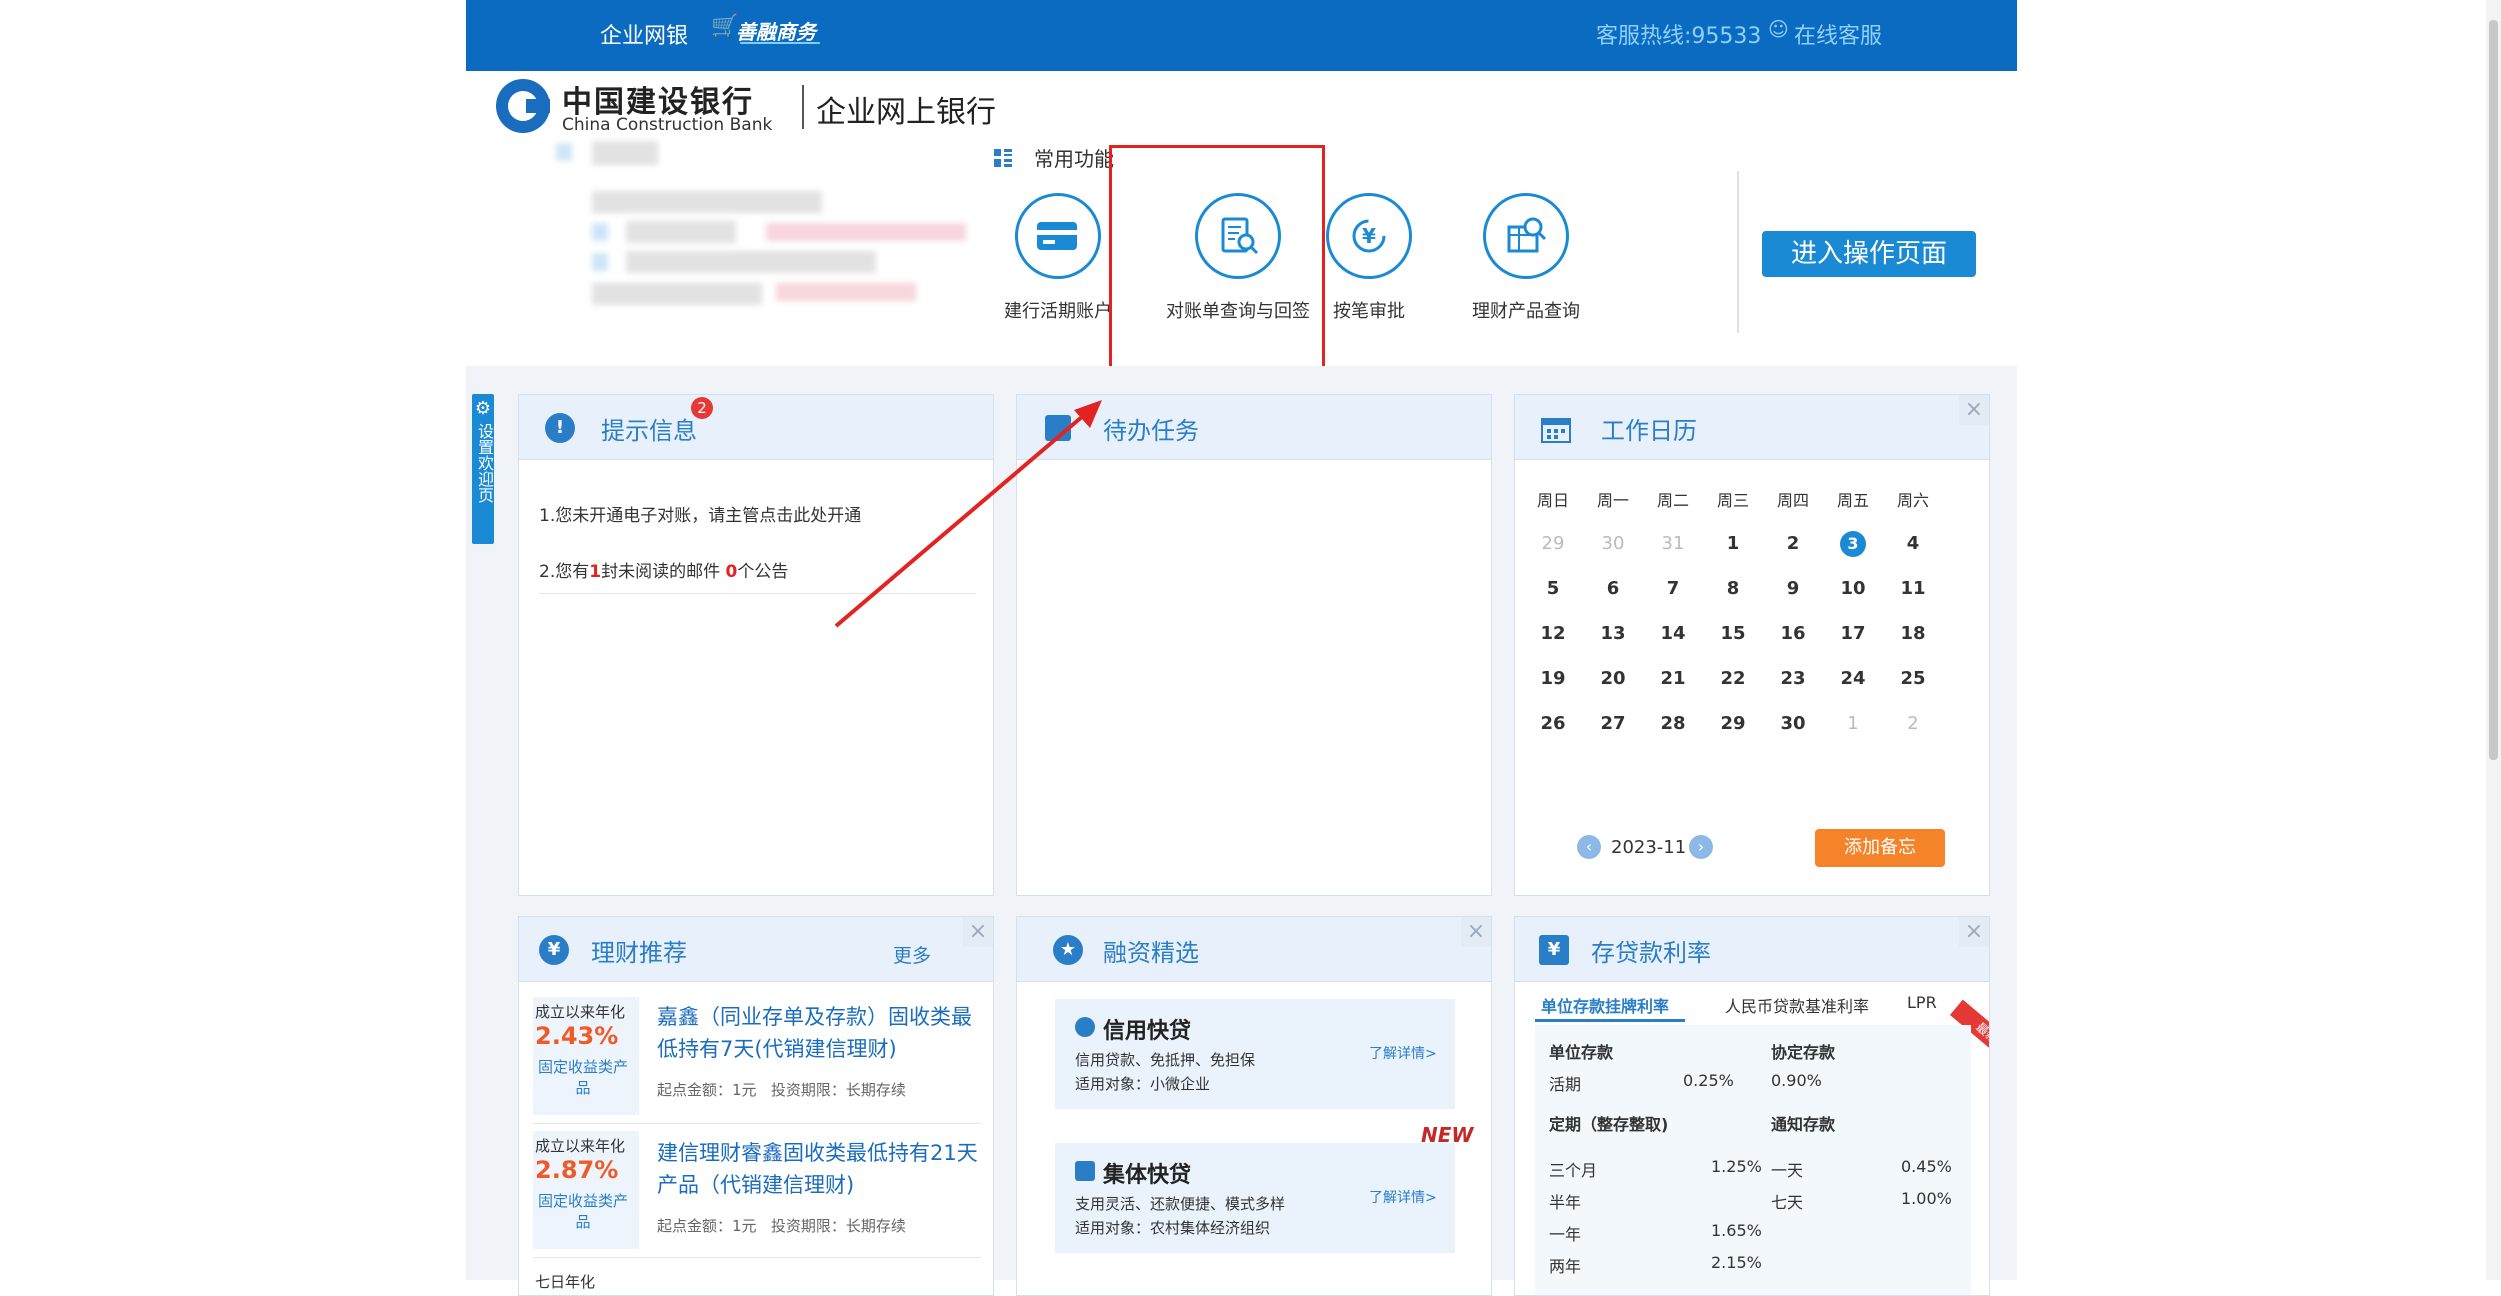  I want to click on nav-corporate-banking: 企业网银, so click(644, 34).